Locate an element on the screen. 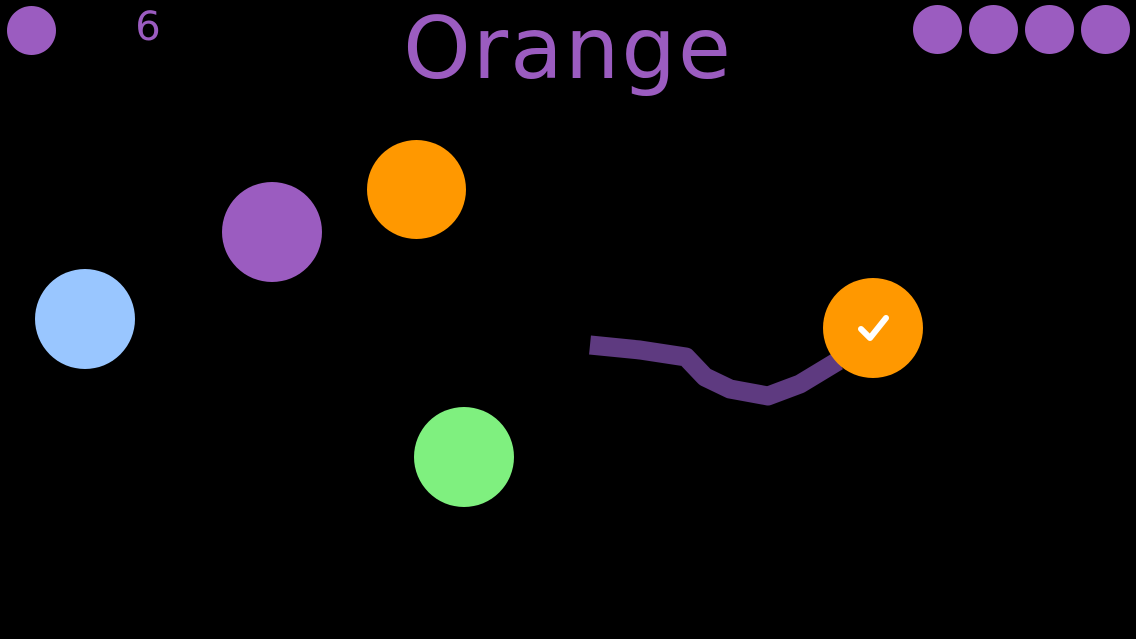  ball-green is located at coordinates (464, 457).